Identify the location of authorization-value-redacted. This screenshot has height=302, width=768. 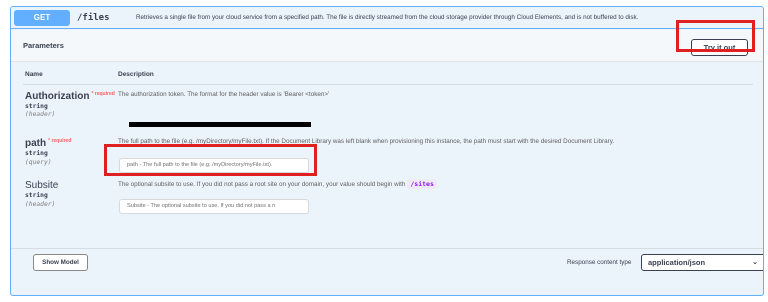
(220, 124).